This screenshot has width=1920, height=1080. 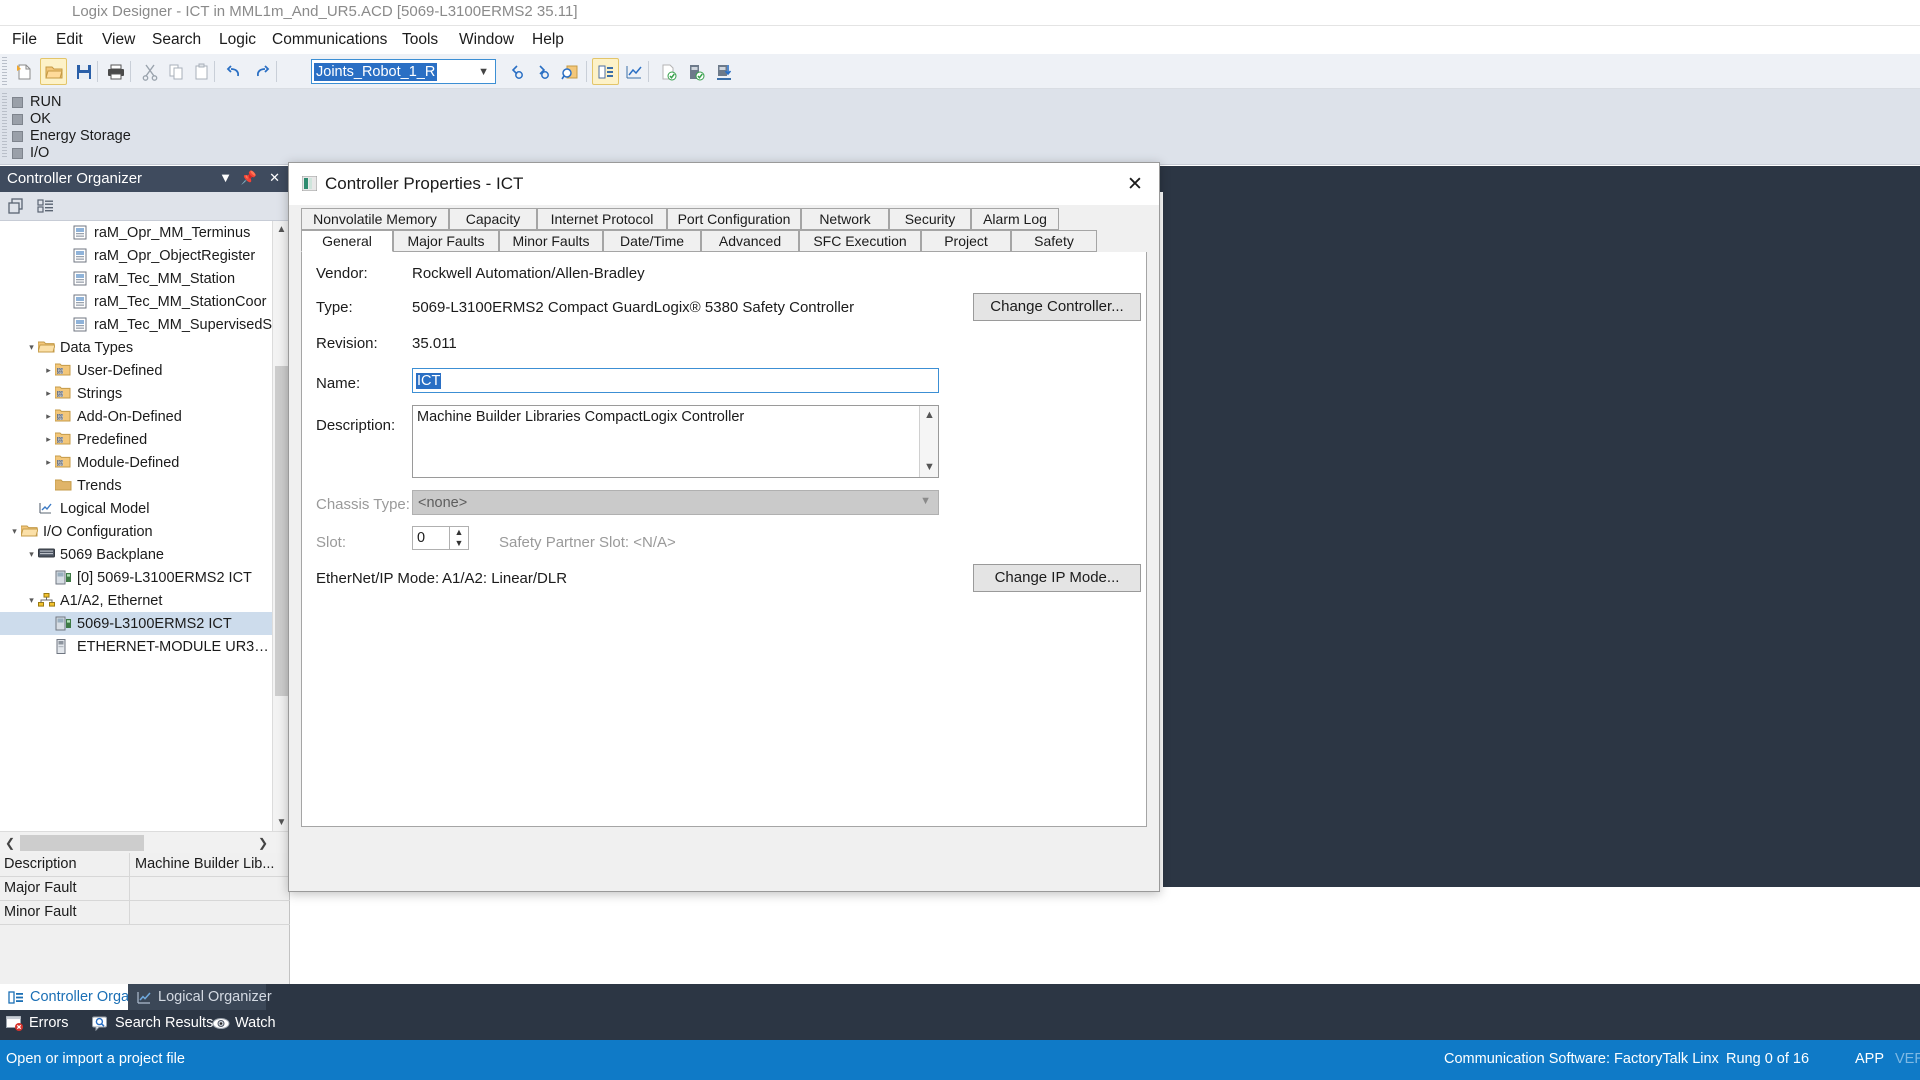 I want to click on tree-item-trends: Trends, so click(x=145, y=485).